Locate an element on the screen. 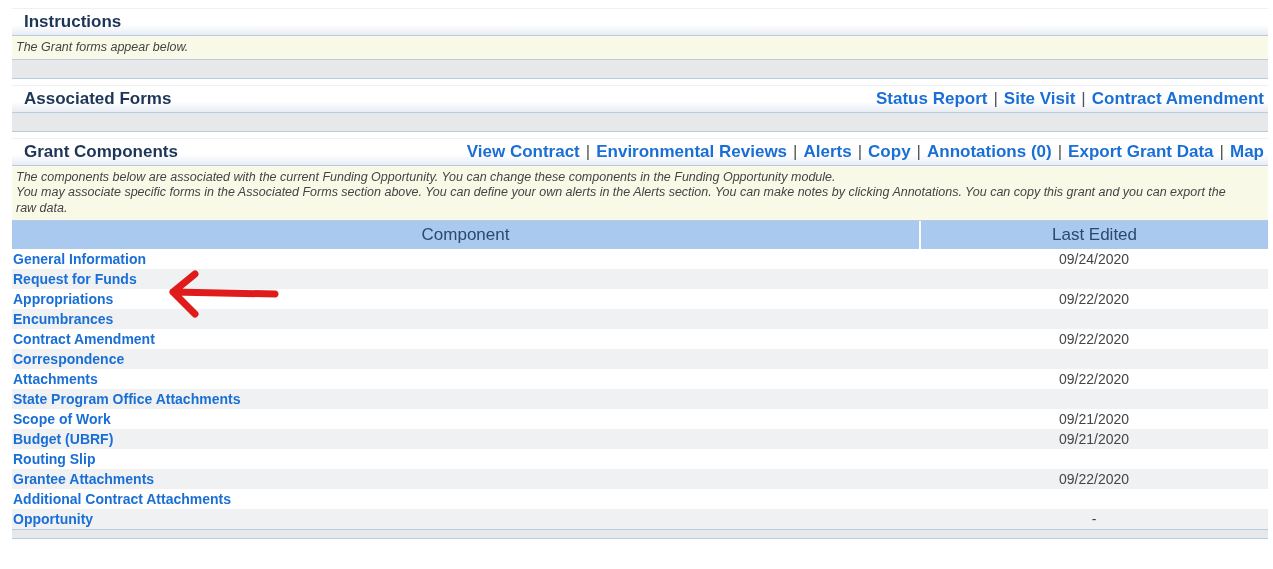 This screenshot has height=569, width=1273. header-link: Copy is located at coordinates (889, 151).